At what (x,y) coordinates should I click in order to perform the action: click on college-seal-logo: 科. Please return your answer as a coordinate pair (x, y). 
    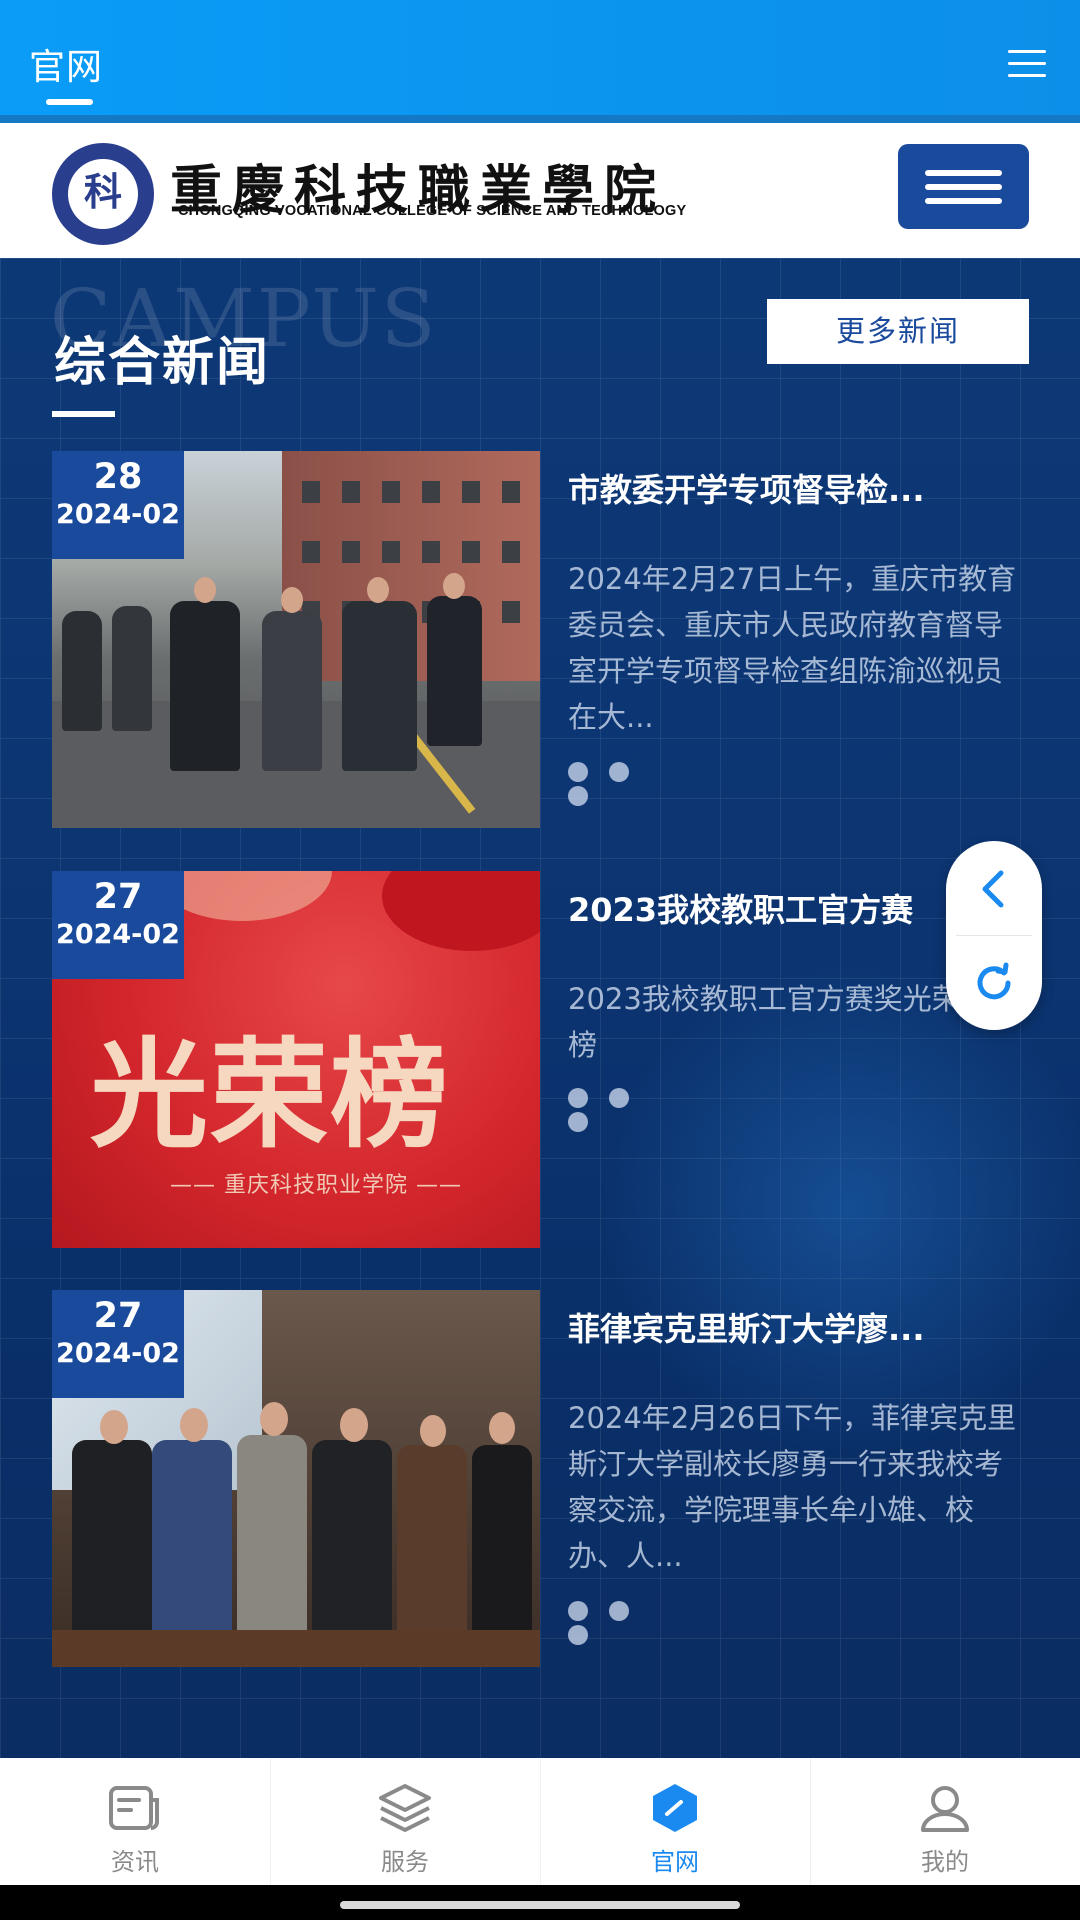
    Looking at the image, I should click on (103, 194).